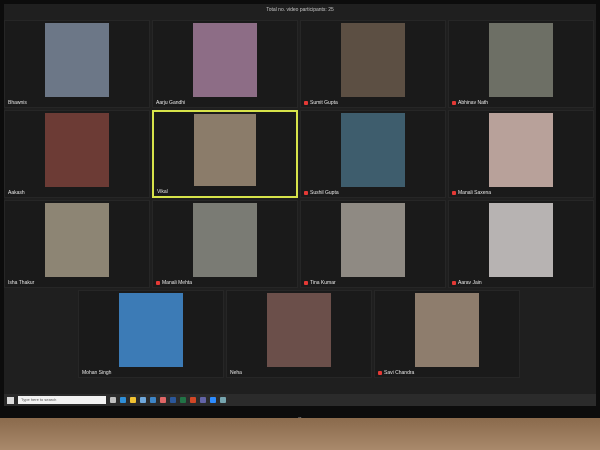 The height and width of the screenshot is (450, 600). I want to click on participant-tile: Bhawnis, so click(77, 64).